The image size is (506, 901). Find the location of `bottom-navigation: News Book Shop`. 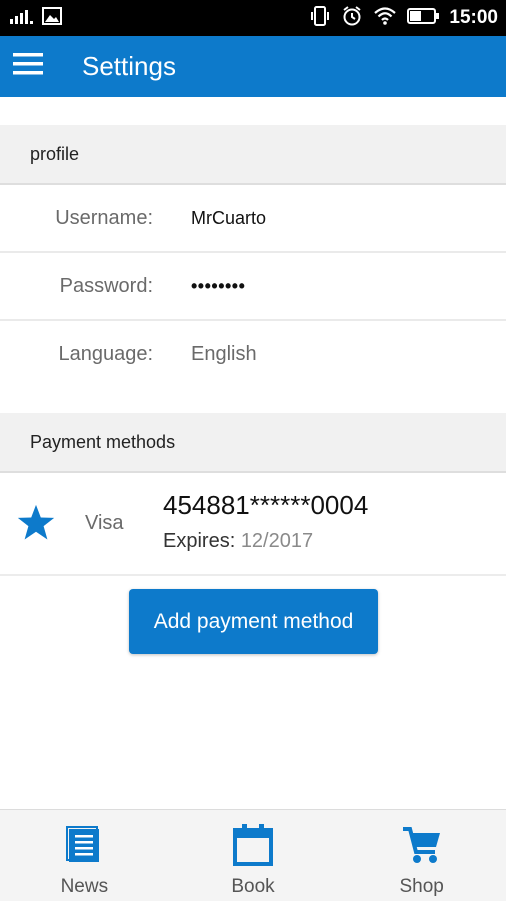

bottom-navigation: News Book Shop is located at coordinates (253, 855).